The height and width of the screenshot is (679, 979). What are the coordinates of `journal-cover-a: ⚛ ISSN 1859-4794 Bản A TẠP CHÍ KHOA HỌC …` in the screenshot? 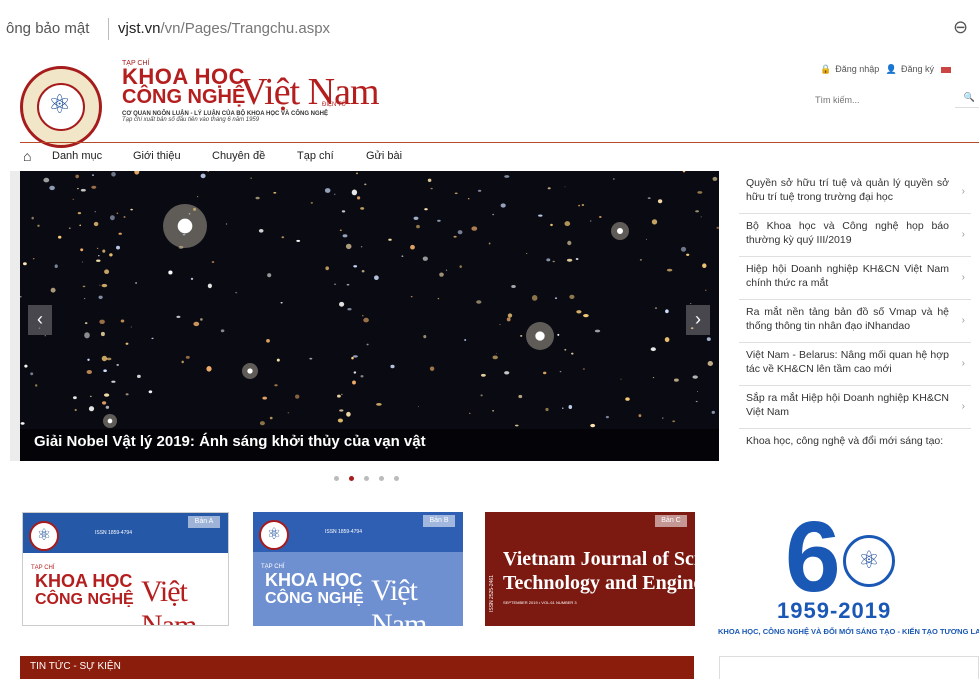 It's located at (125, 569).